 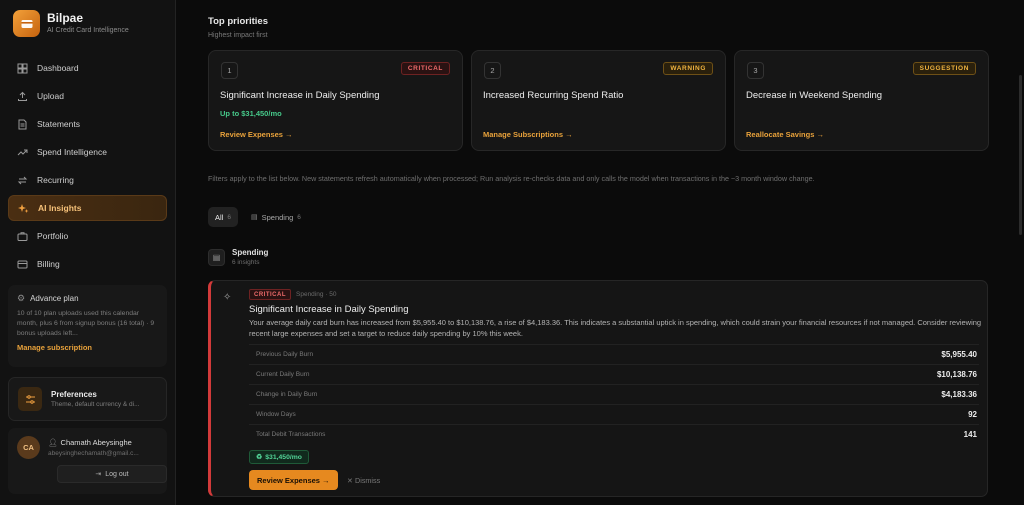 What do you see at coordinates (22, 124) in the screenshot?
I see `document-icon` at bounding box center [22, 124].